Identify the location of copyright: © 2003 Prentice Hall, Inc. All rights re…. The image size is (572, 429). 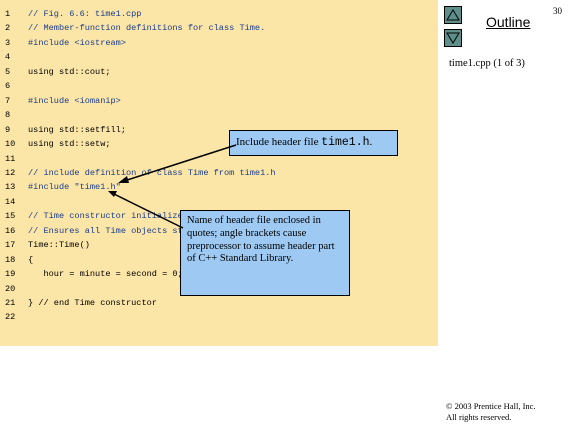
(491, 412).